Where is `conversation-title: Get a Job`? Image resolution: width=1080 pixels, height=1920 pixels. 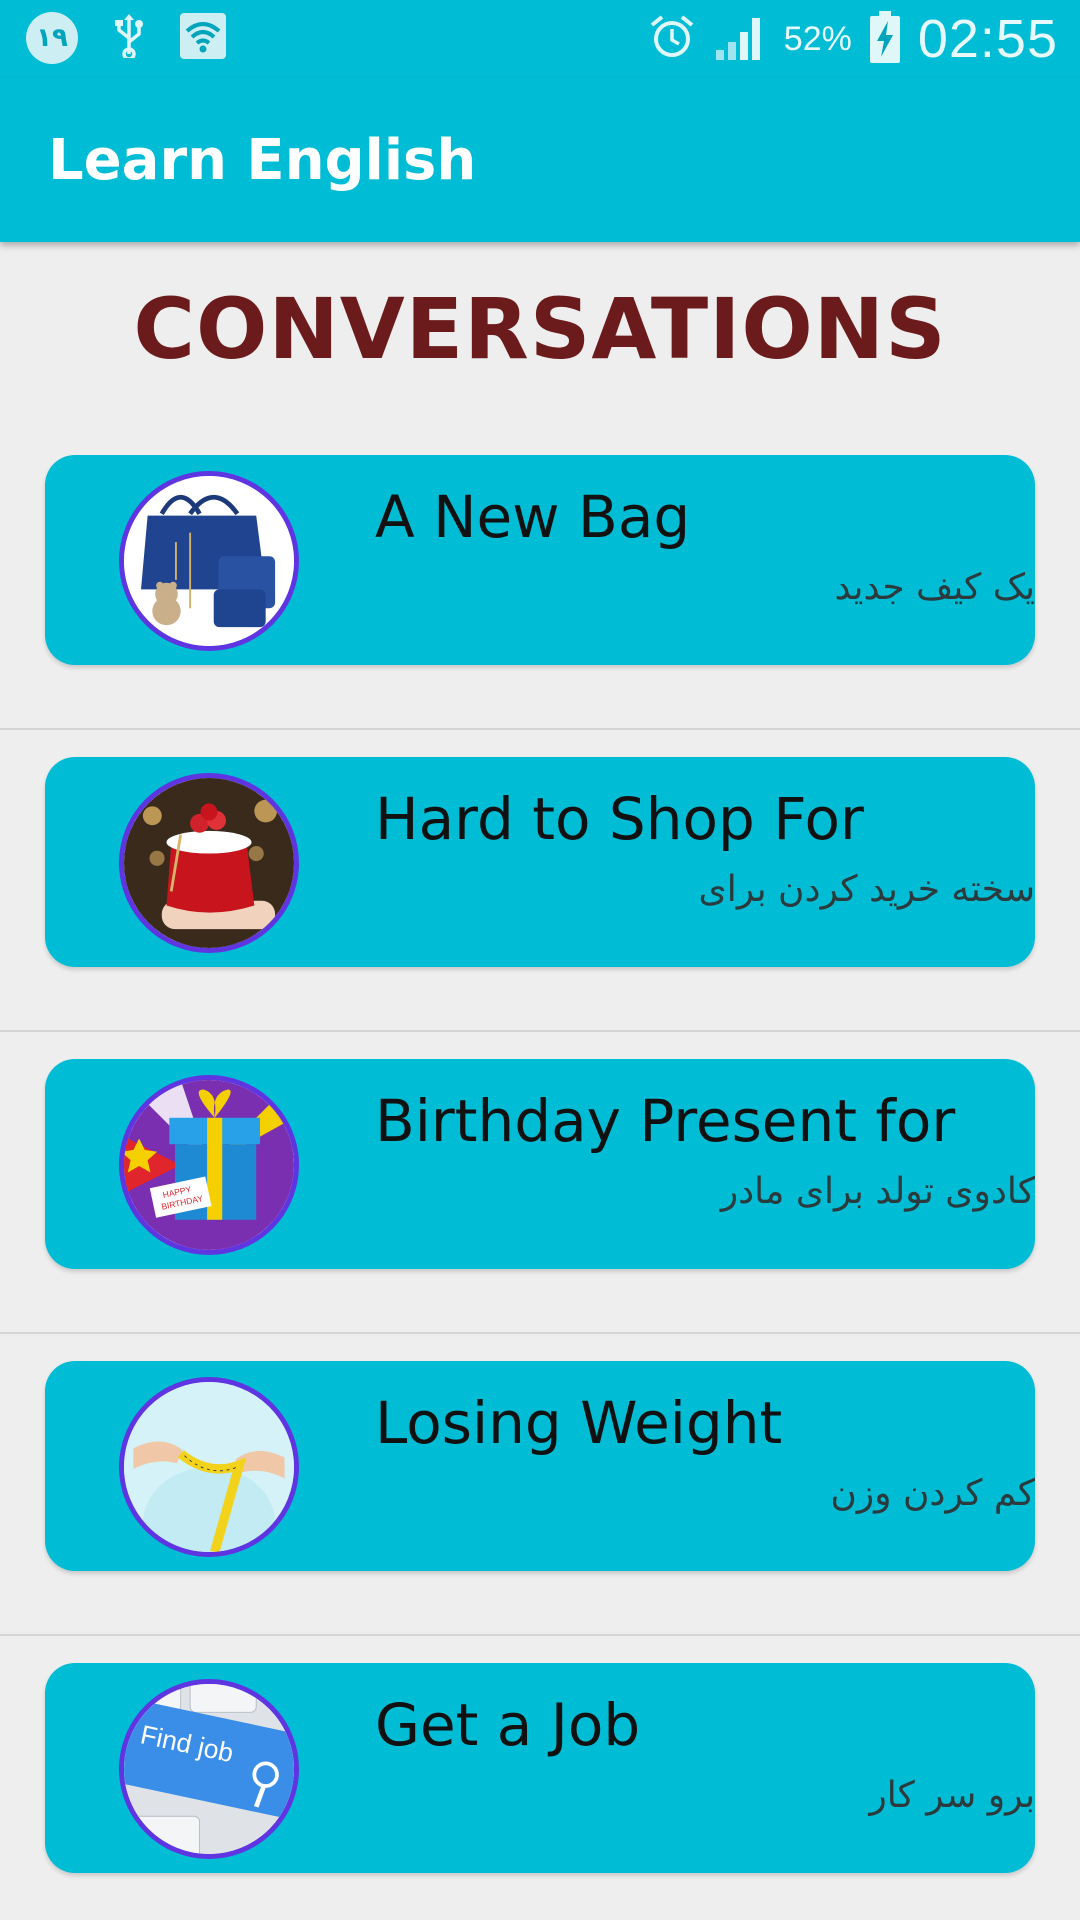 conversation-title: Get a Job is located at coordinates (508, 1725).